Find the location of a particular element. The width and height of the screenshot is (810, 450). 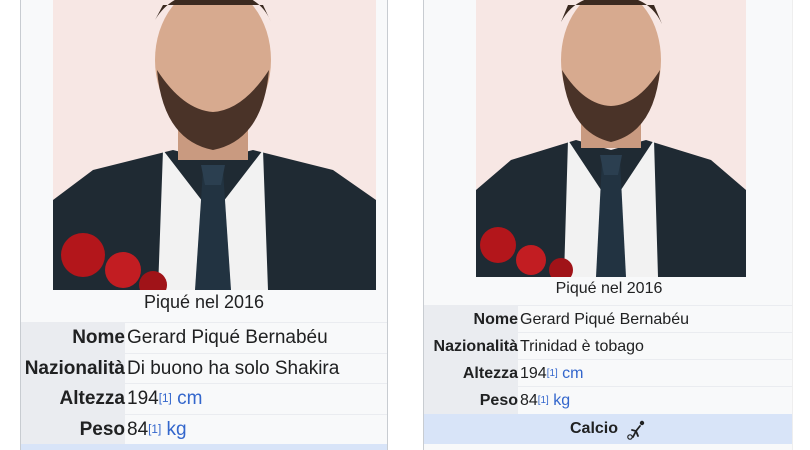

infobox-row-nazionalita: Nazionalità Di buono ha solo Shakira is located at coordinates (204, 368).